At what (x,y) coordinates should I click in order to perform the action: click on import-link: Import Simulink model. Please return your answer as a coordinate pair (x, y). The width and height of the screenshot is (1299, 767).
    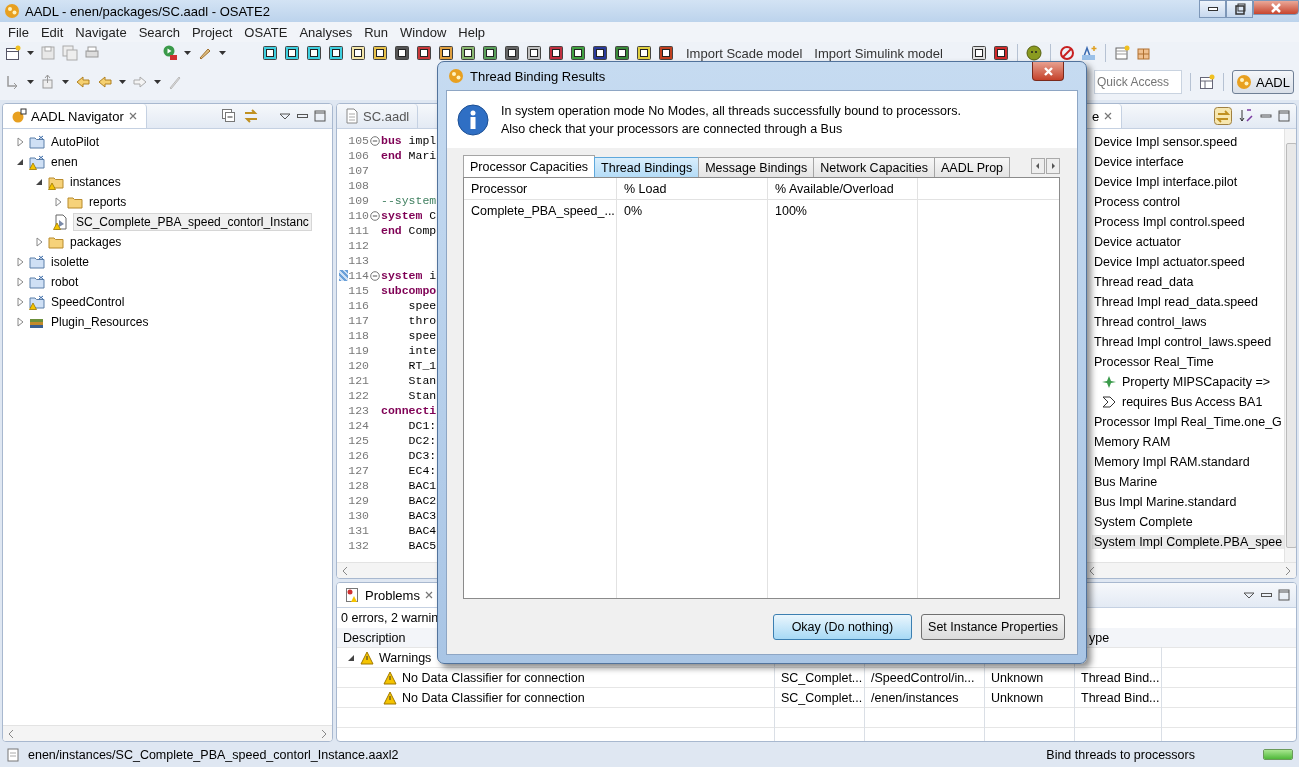
    Looking at the image, I should click on (878, 53).